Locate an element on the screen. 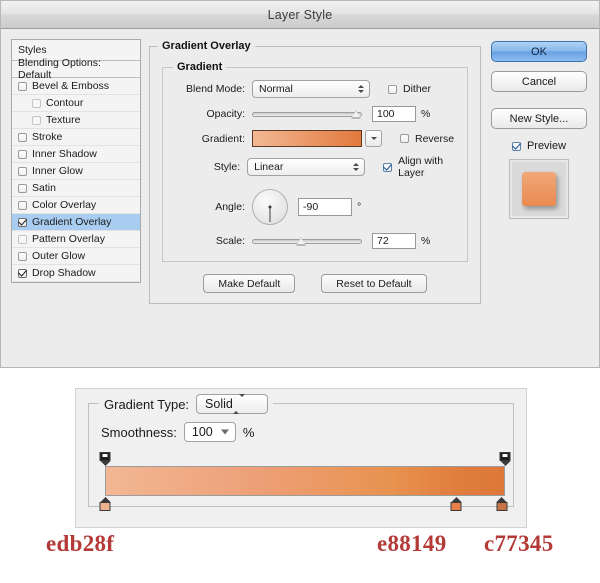 This screenshot has width=600, height=583. sidebar-item-label: Outer Glow is located at coordinates (59, 256).